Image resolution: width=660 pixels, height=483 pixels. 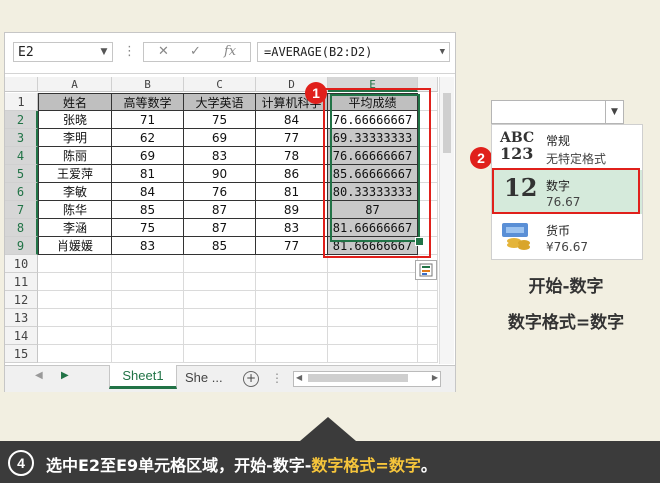 What do you see at coordinates (567, 237) in the screenshot?
I see `format-item-currency: 货币 ¥76.67` at bounding box center [567, 237].